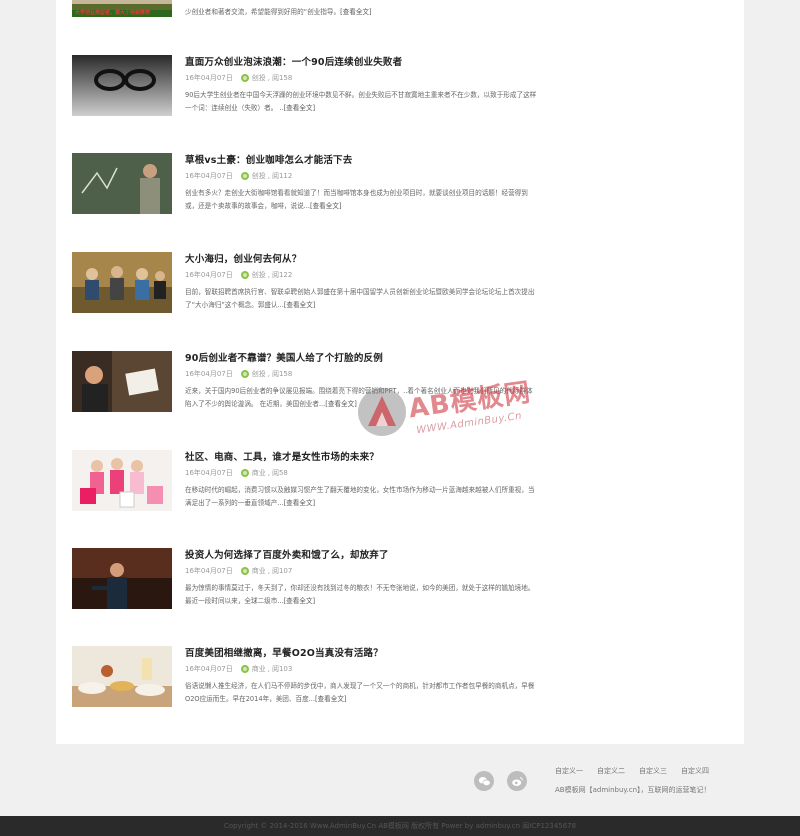 This screenshot has height=836, width=800. I want to click on article-meta: 16年04月07日 商业 , 阅107, so click(238, 571).